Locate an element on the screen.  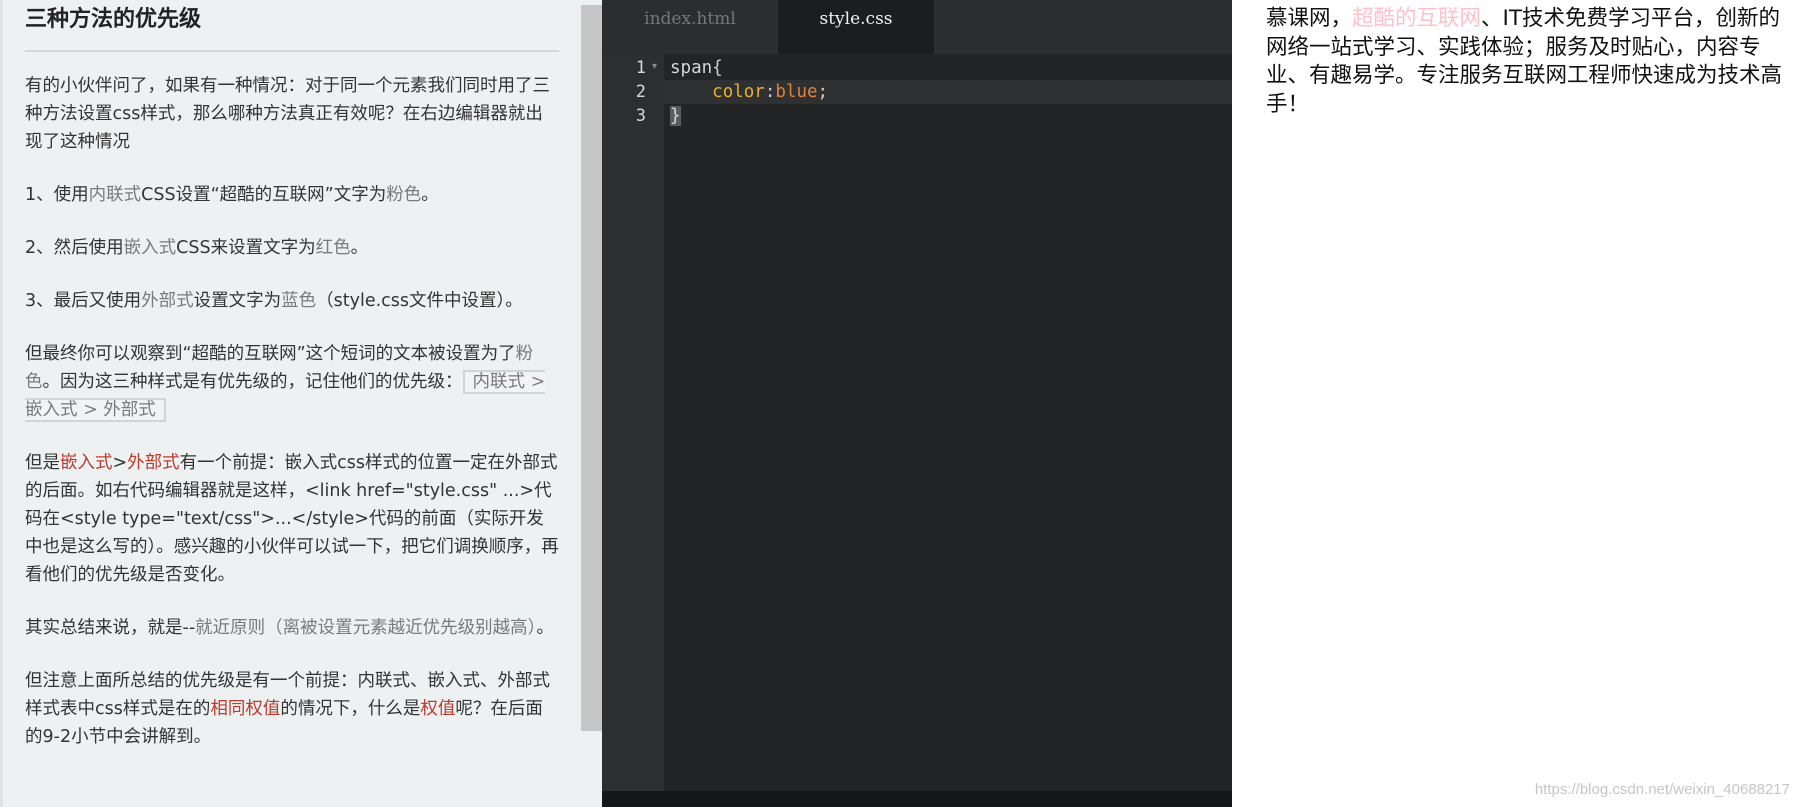
lesson-paragraph-summary: 其实总结来说，就是--就近原则（离被设置元素越近优先级别越高）。 is located at coordinates (292, 628).